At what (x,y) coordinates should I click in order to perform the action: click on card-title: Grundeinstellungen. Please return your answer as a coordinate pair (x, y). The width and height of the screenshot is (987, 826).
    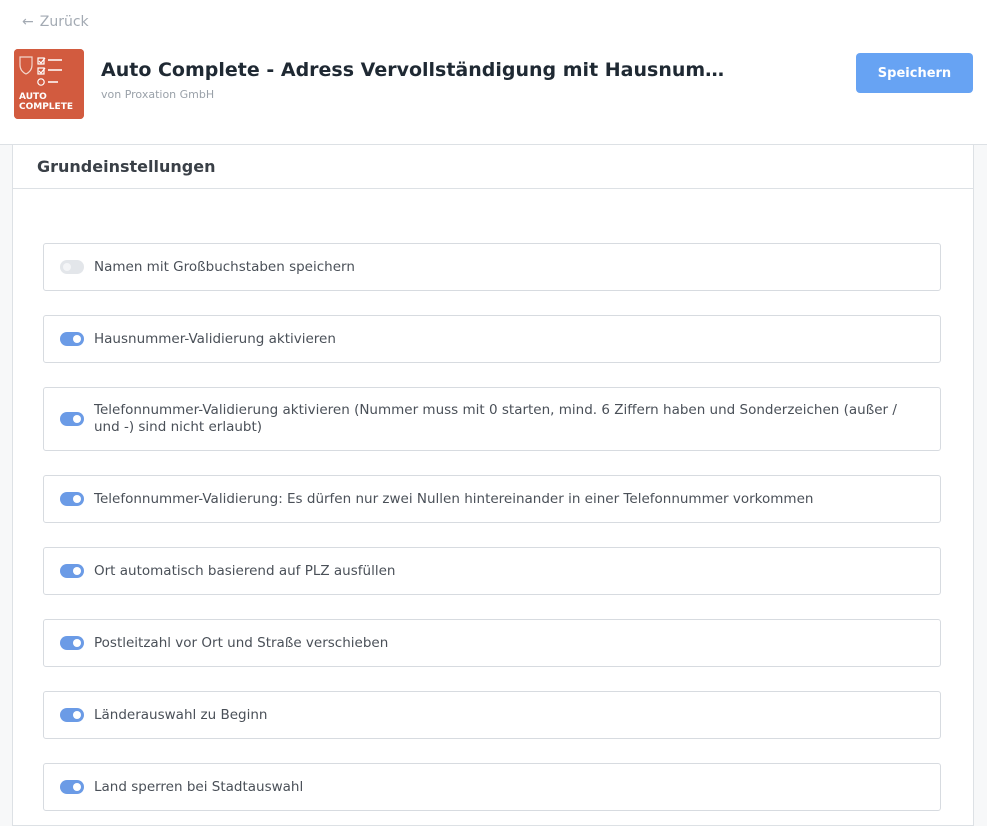
    Looking at the image, I should click on (126, 166).